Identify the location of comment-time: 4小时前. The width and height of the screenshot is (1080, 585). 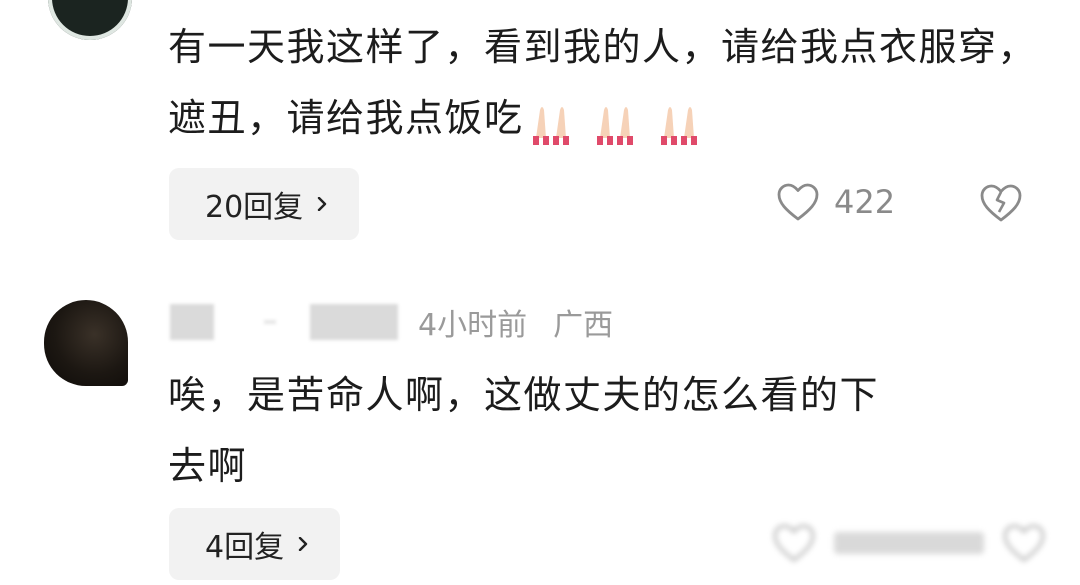
(473, 325).